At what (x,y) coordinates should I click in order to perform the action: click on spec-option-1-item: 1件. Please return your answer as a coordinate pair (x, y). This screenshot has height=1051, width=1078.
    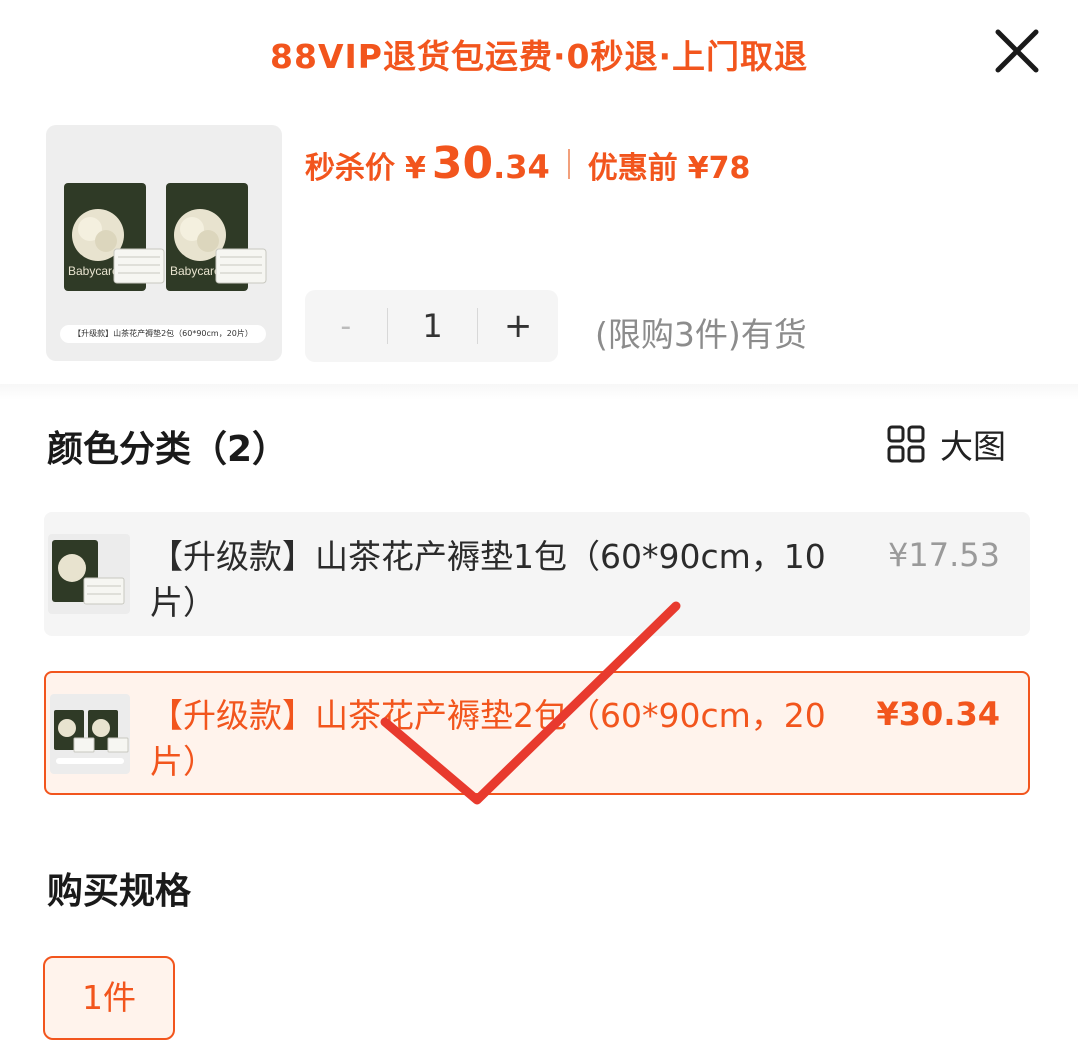
    Looking at the image, I should click on (109, 998).